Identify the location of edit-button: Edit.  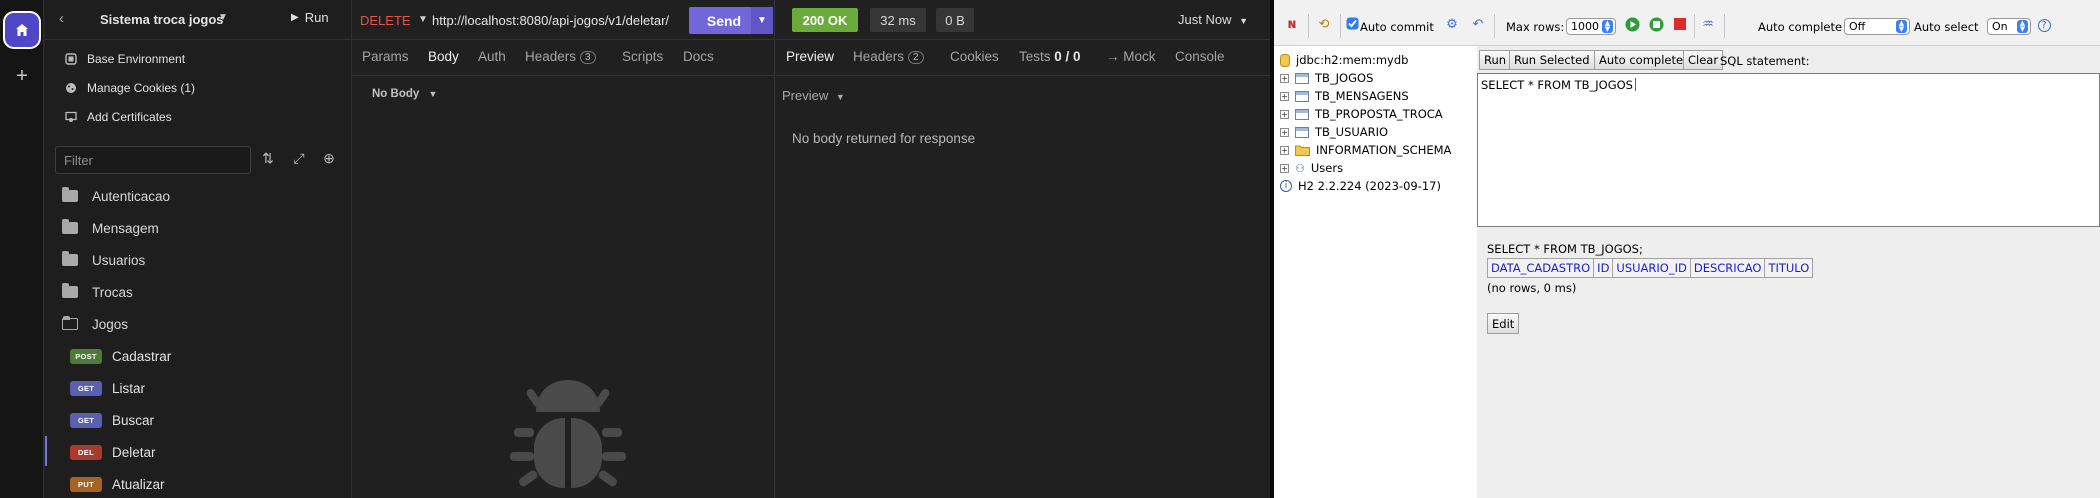
(1503, 323).